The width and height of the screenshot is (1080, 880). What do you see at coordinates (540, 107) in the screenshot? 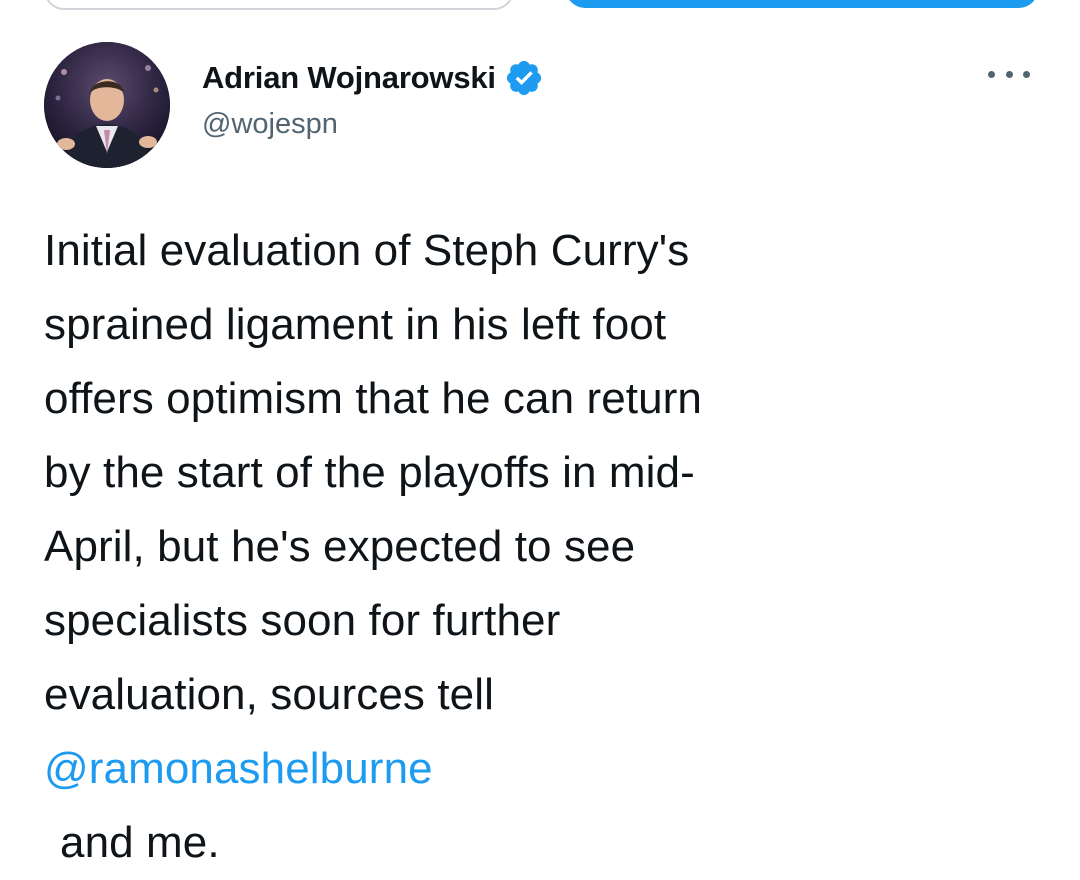
I see `tweet-header: Adrian Wojnarowski @wojespn` at bounding box center [540, 107].